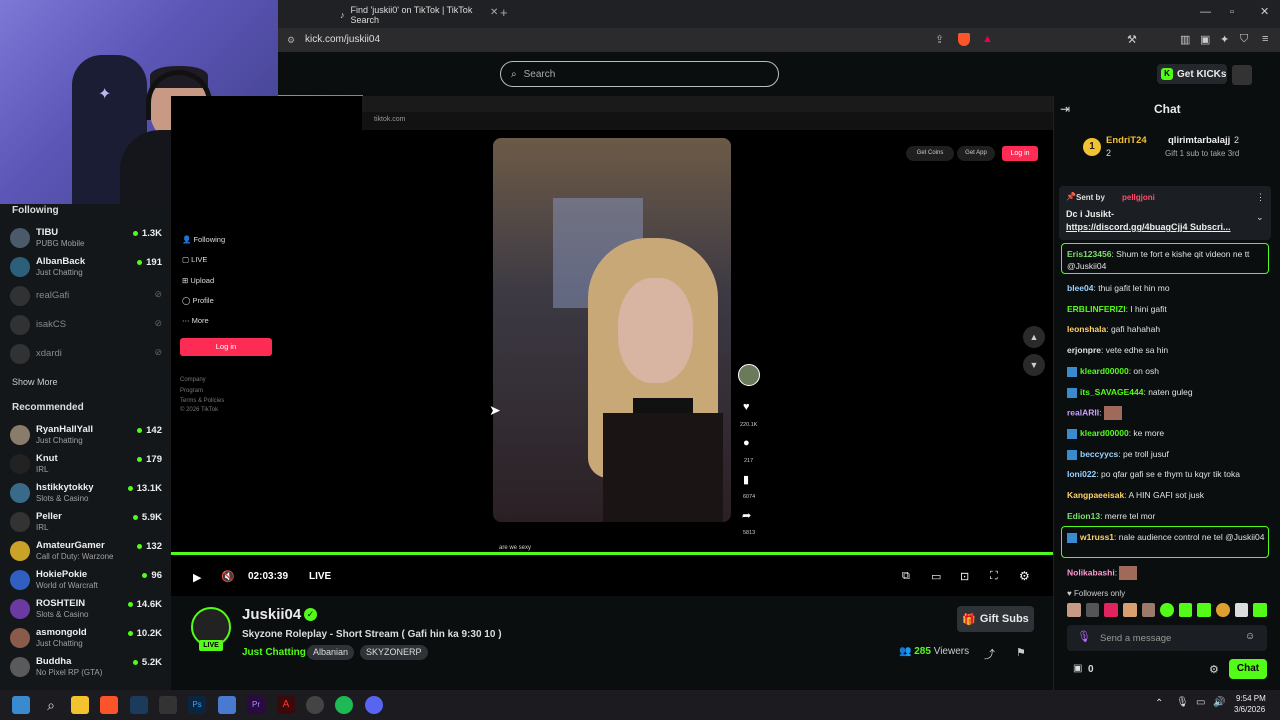  What do you see at coordinates (271, 614) in the screenshot?
I see `streamer-name: Juskii04` at bounding box center [271, 614].